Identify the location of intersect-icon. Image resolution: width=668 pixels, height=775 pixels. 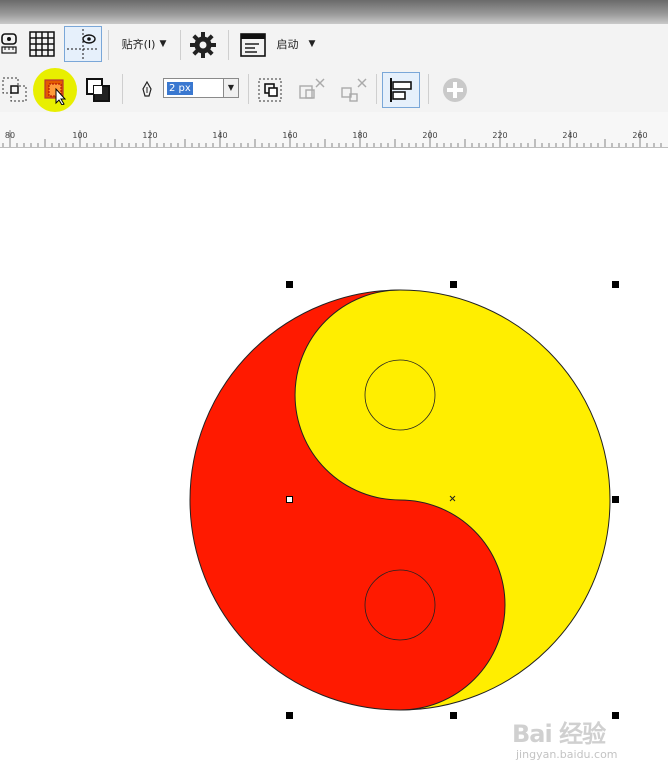
(98, 90).